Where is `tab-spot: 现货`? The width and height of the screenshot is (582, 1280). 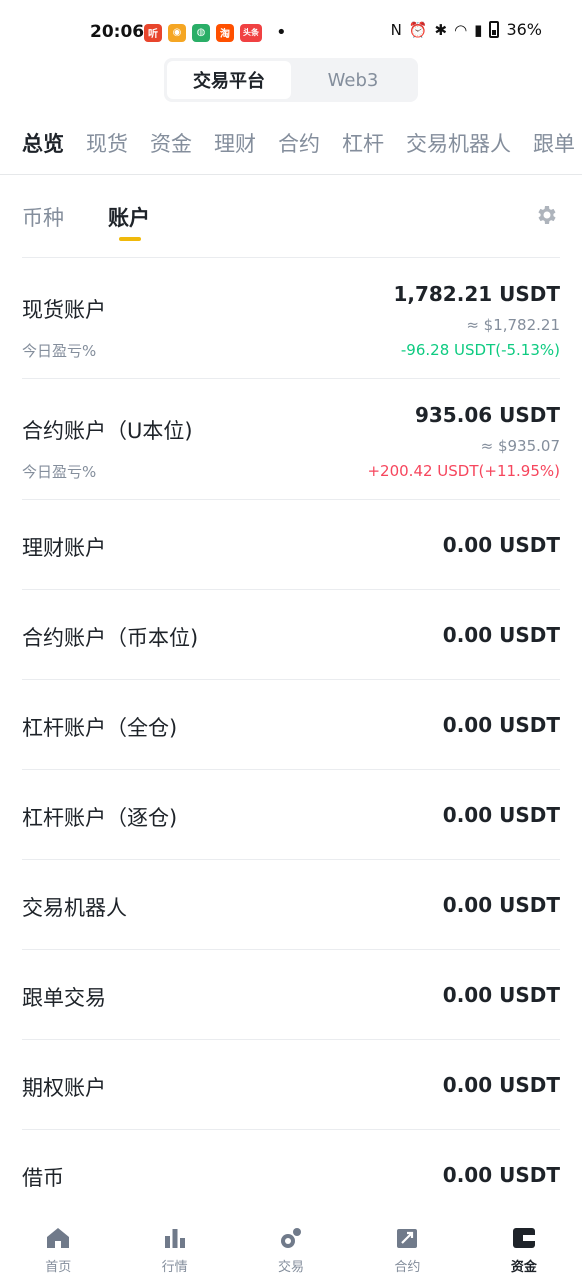
tab-spot: 现货 is located at coordinates (107, 143).